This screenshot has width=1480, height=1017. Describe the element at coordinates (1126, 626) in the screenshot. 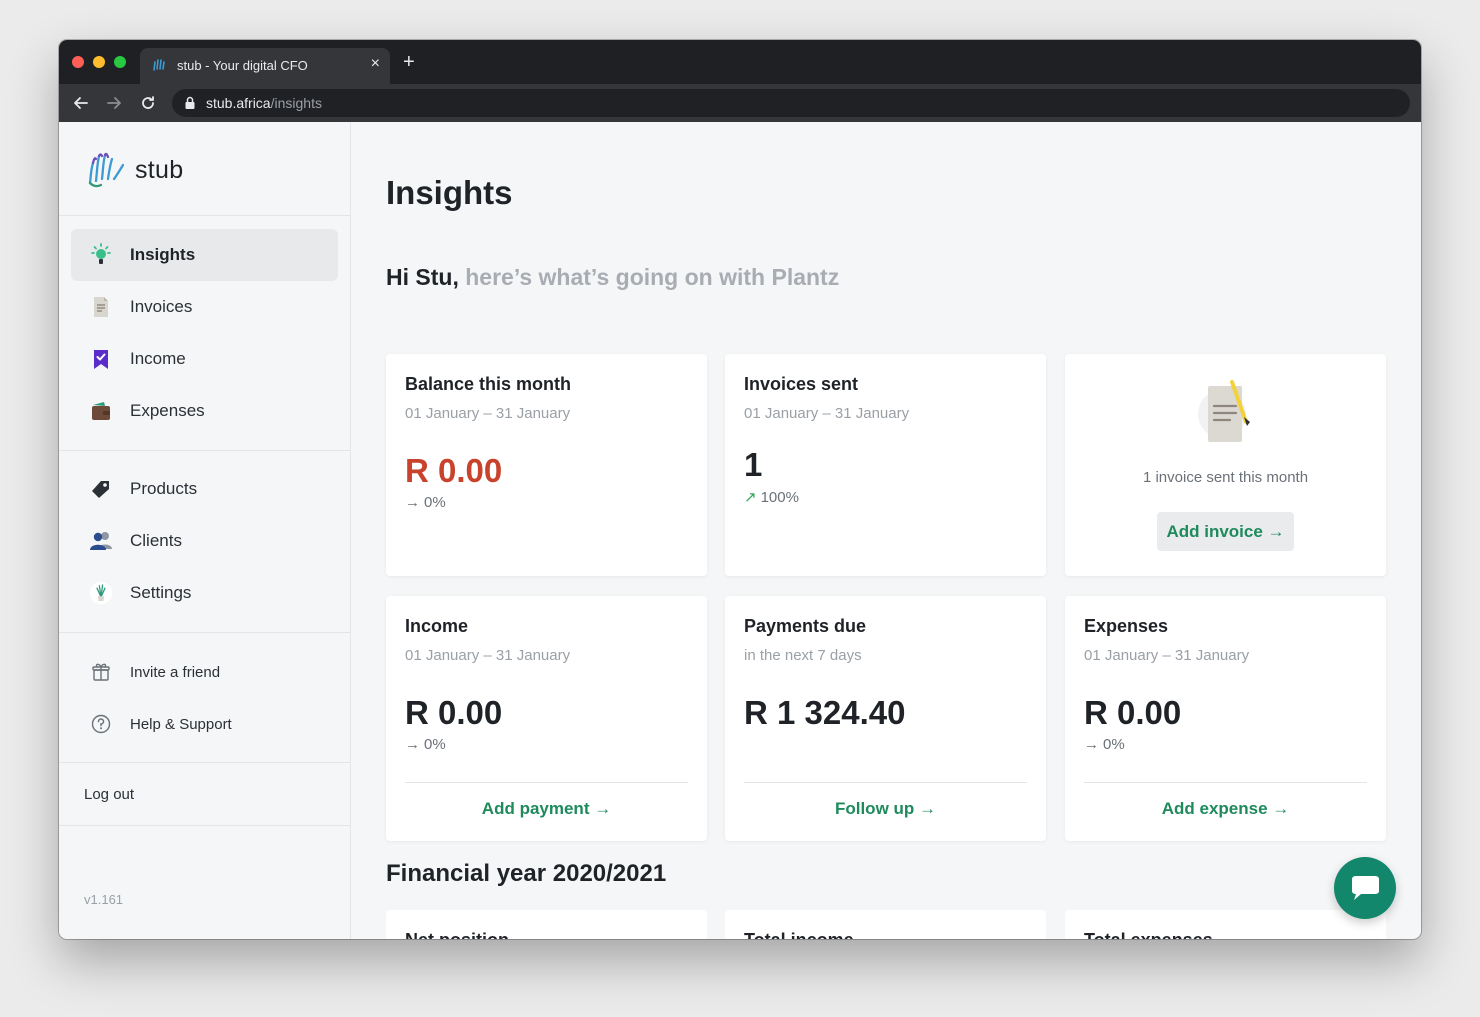

I see `card-title: Expenses` at that location.